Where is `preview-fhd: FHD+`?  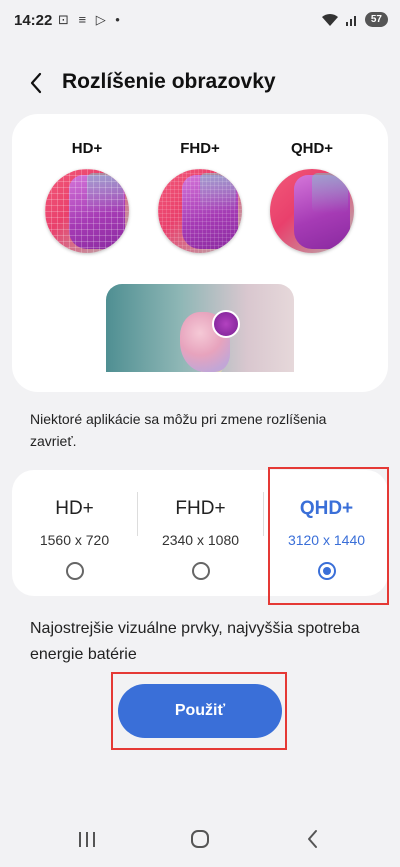 preview-fhd: FHD+ is located at coordinates (200, 196).